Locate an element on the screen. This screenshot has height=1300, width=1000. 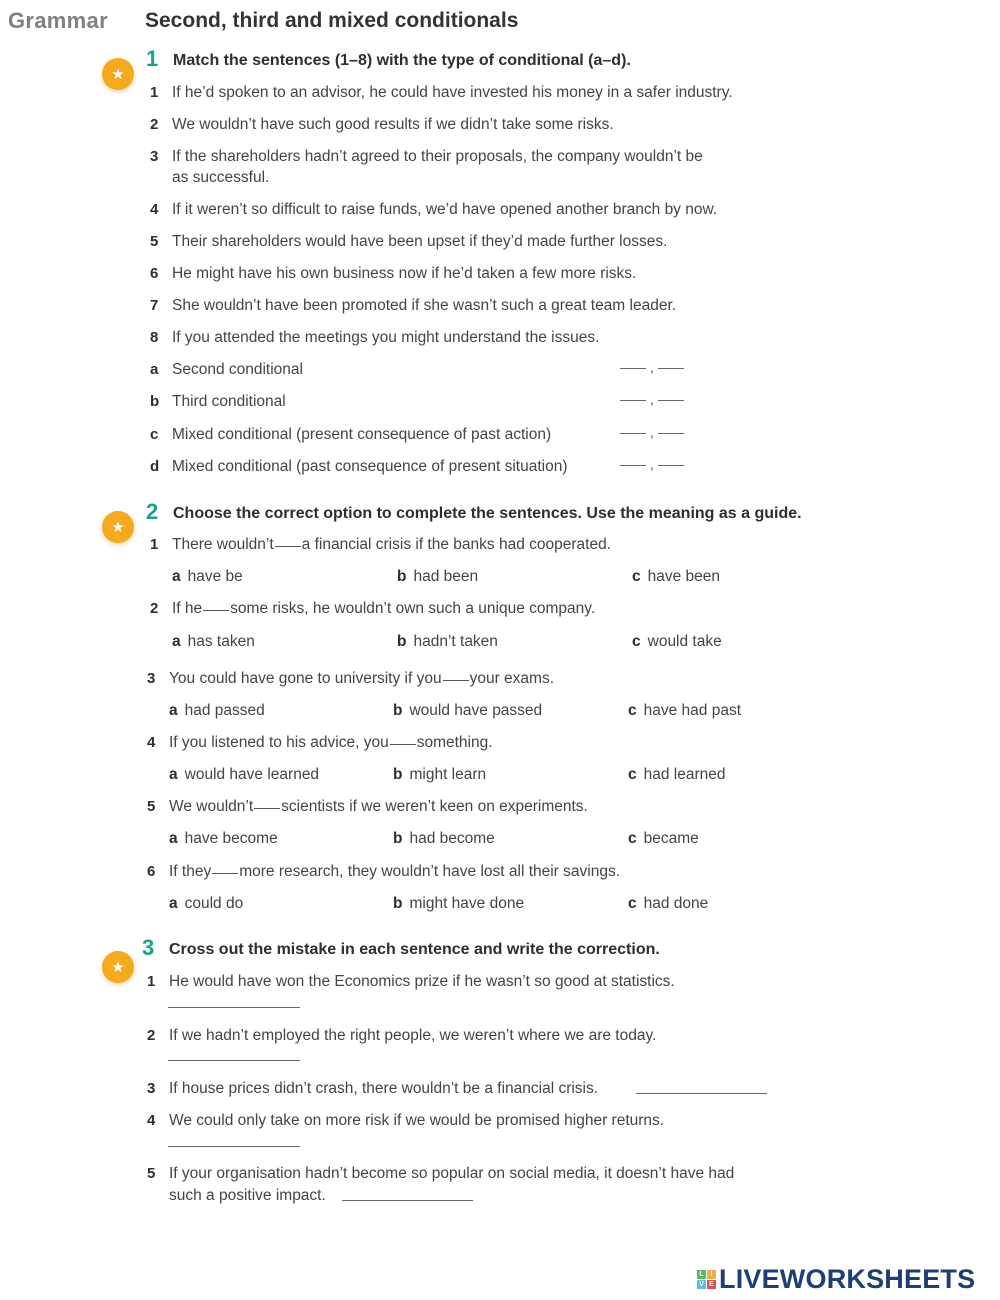
option-text: had done is located at coordinates (676, 903).